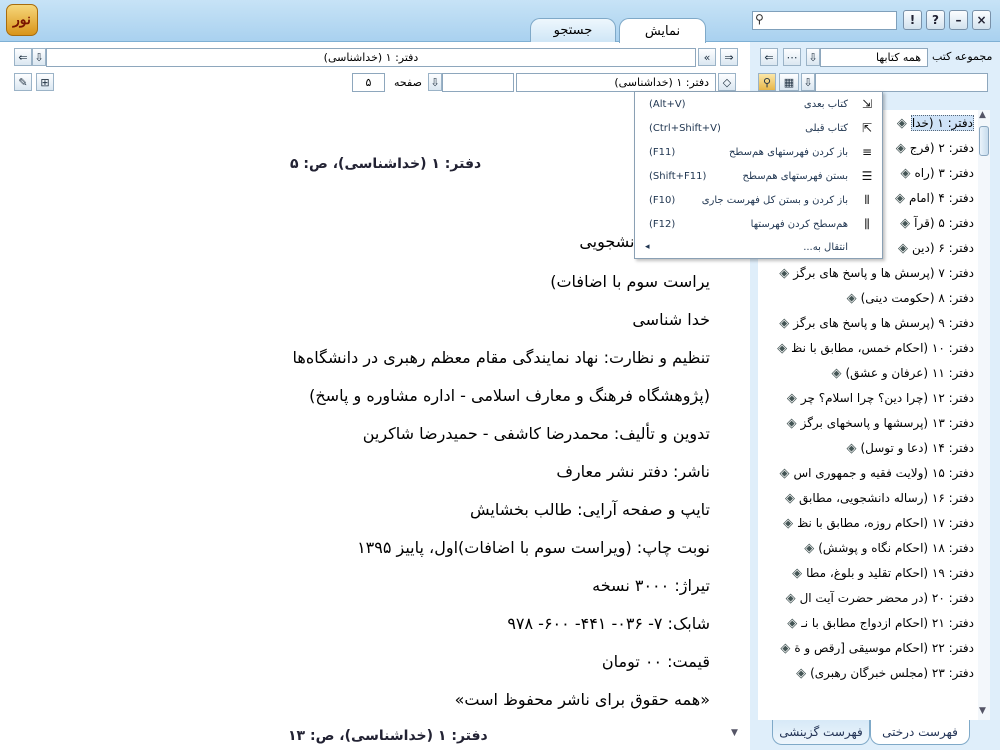  What do you see at coordinates (824, 20) in the screenshot?
I see `global-search-input: ⚲` at bounding box center [824, 20].